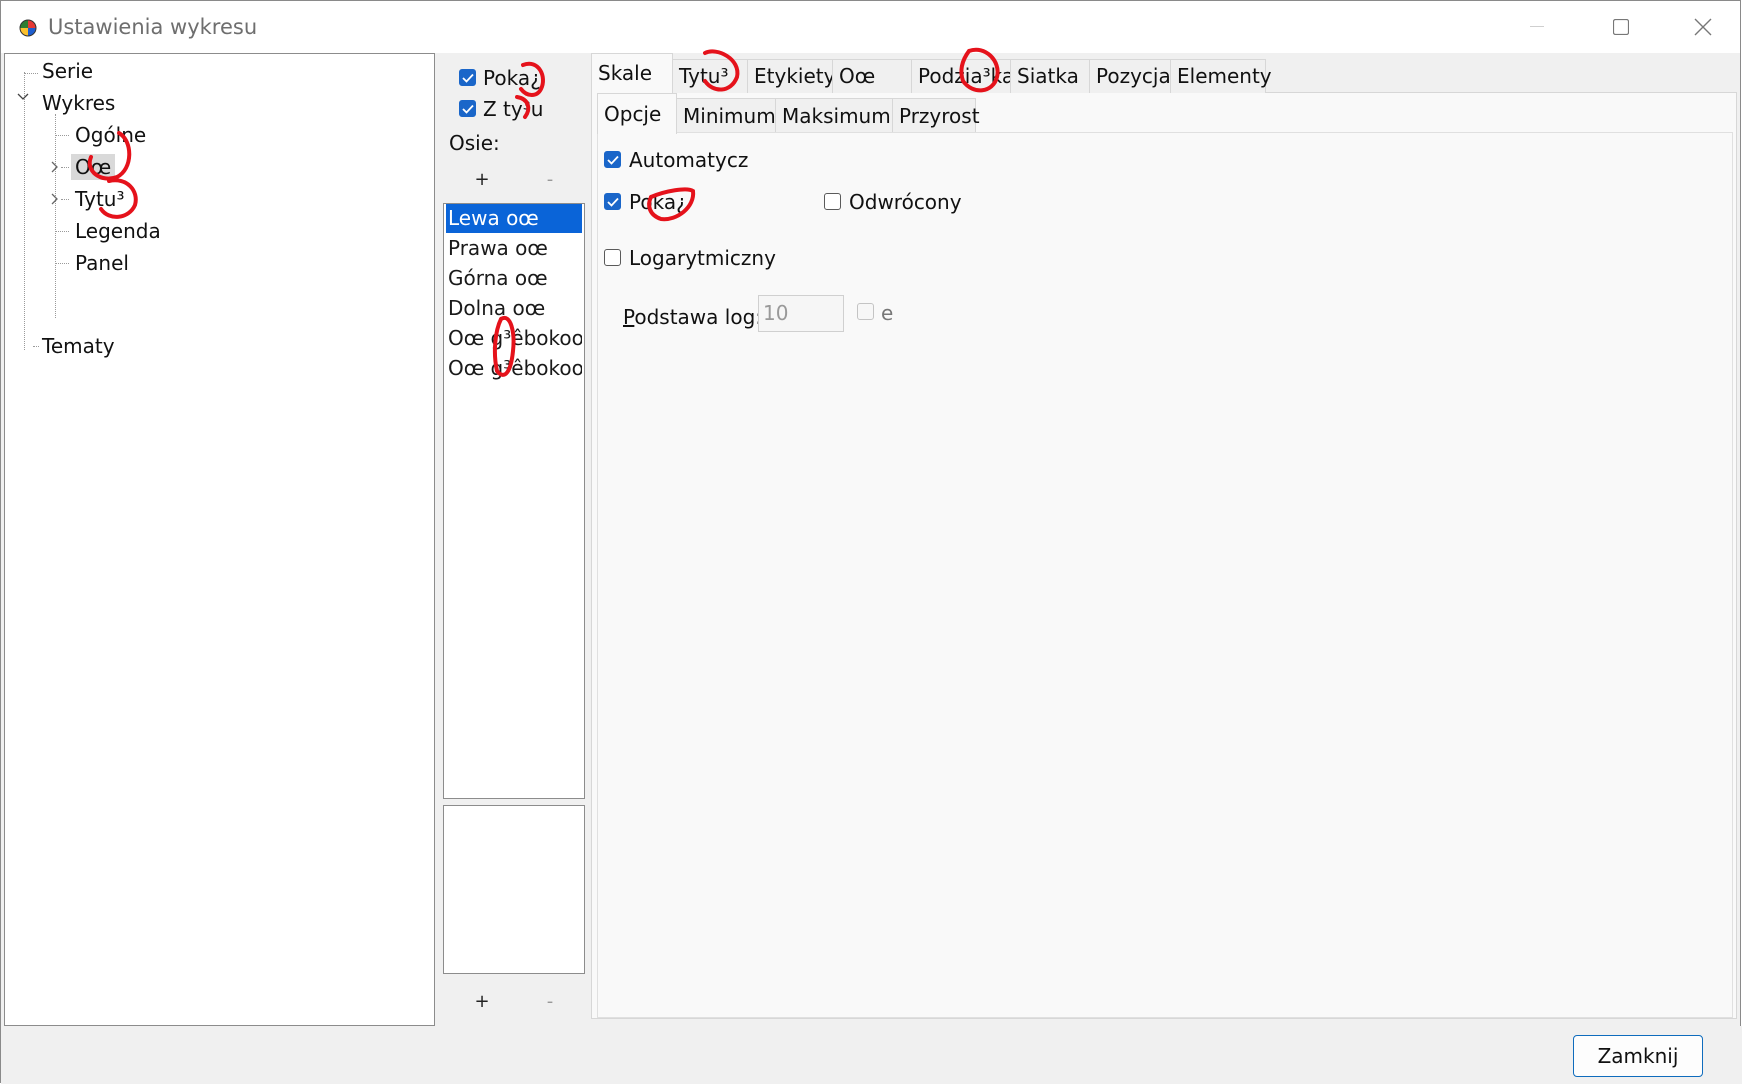 The height and width of the screenshot is (1085, 1743). What do you see at coordinates (110, 135) in the screenshot?
I see `tree-item-general: Ogólne` at bounding box center [110, 135].